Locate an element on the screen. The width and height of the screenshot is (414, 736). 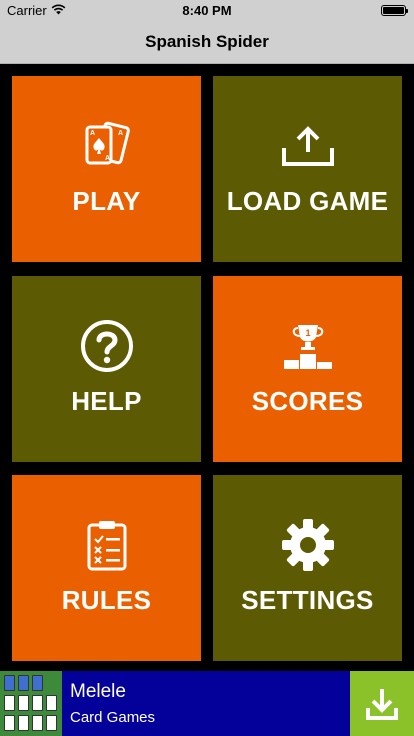
settings-button: SETTINGS is located at coordinates (307, 568).